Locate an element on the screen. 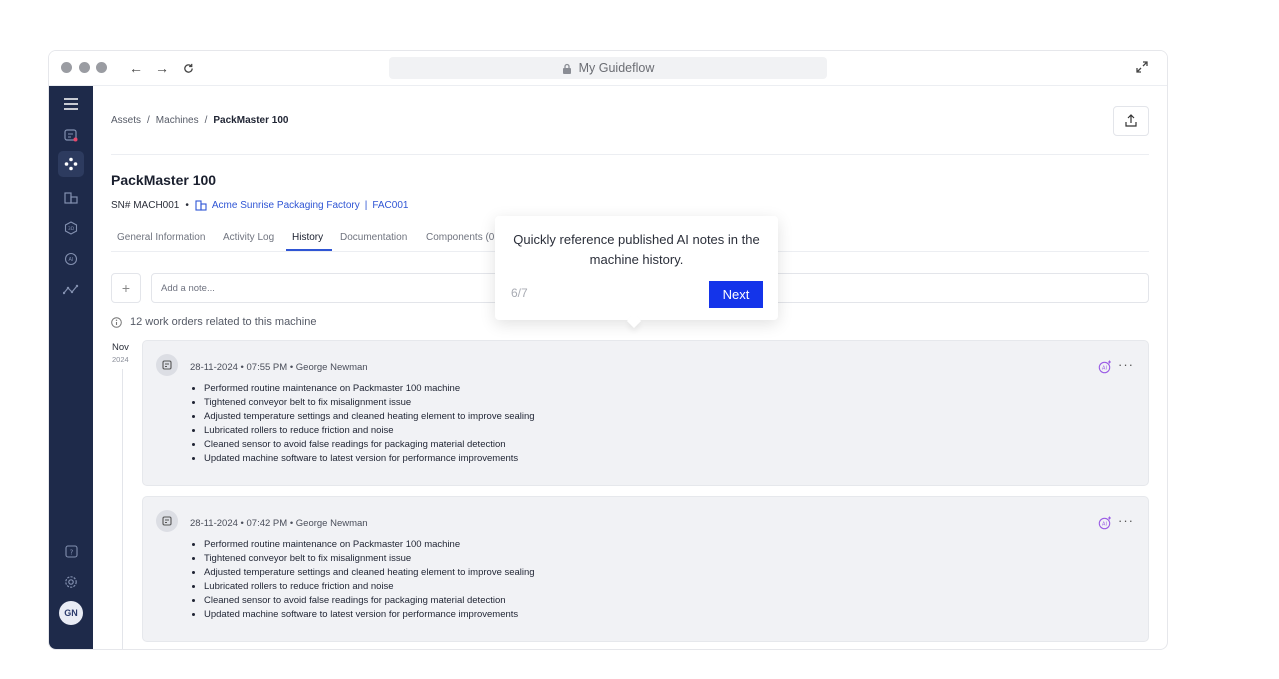 This screenshot has height=679, width=1279. page-title: PackMaster 100 is located at coordinates (164, 180).